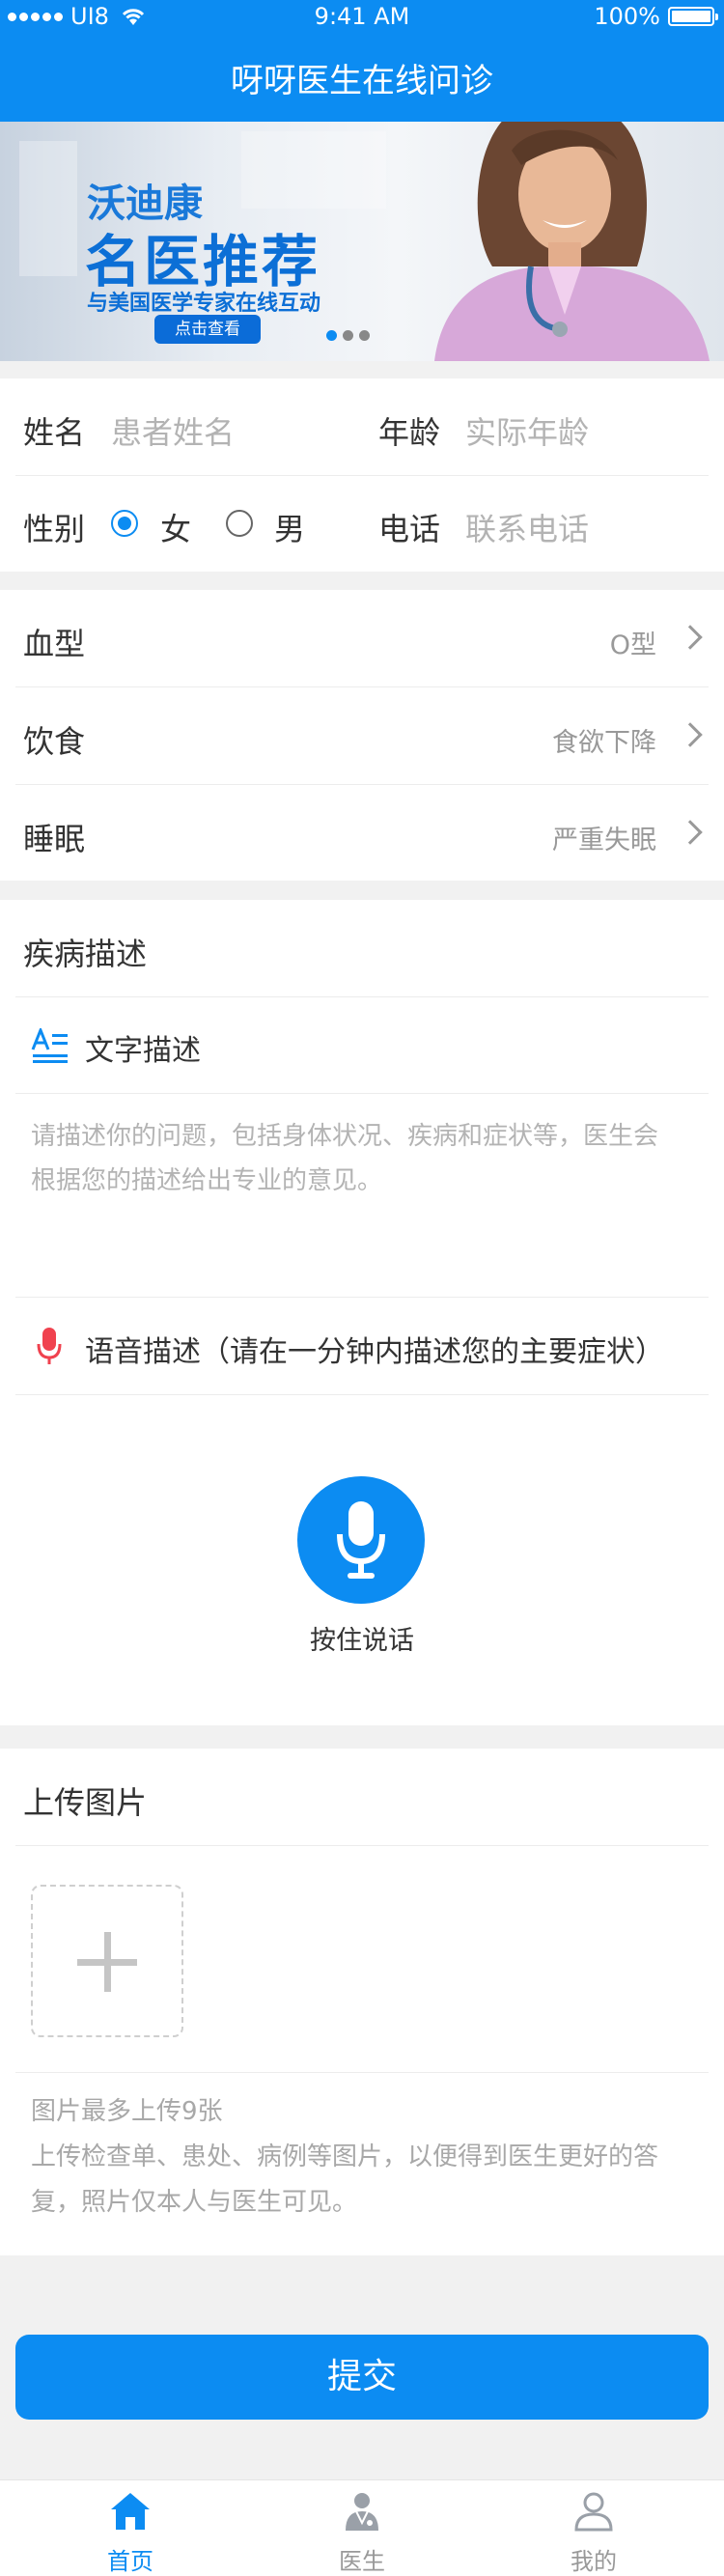 The height and width of the screenshot is (2576, 724). What do you see at coordinates (362, 427) in the screenshot?
I see `name-age-row: 姓名 患者姓名 年龄 实际年龄` at bounding box center [362, 427].